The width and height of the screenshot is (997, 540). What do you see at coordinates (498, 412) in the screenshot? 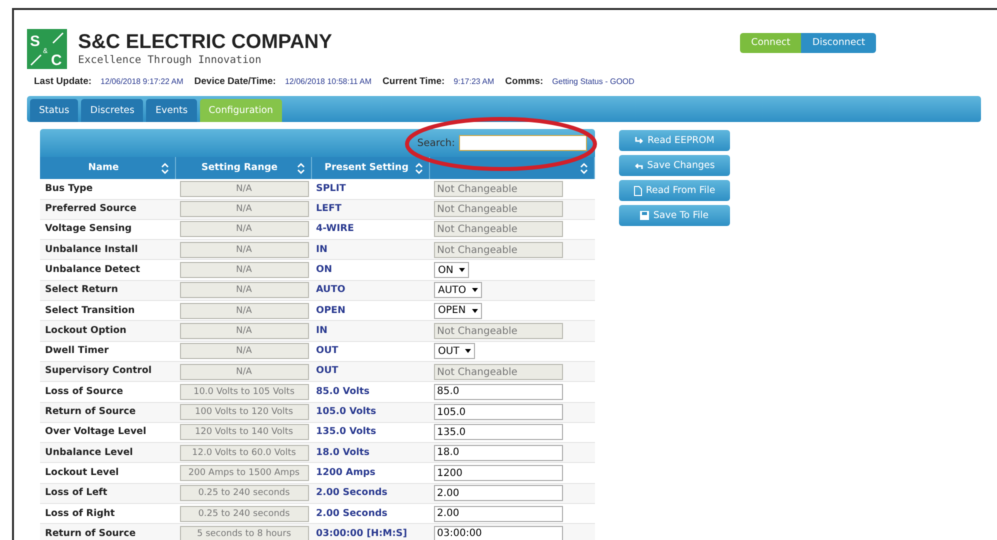
I see `input-field: 105.0` at bounding box center [498, 412].